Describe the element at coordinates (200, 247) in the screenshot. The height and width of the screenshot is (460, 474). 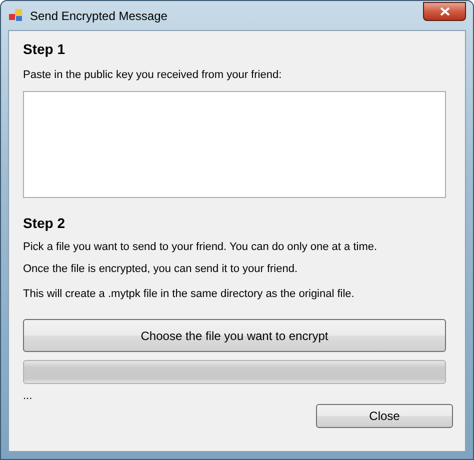
I see `instruction-text: Pick a file you want to send to your friend. You can do only one at a time.` at that location.